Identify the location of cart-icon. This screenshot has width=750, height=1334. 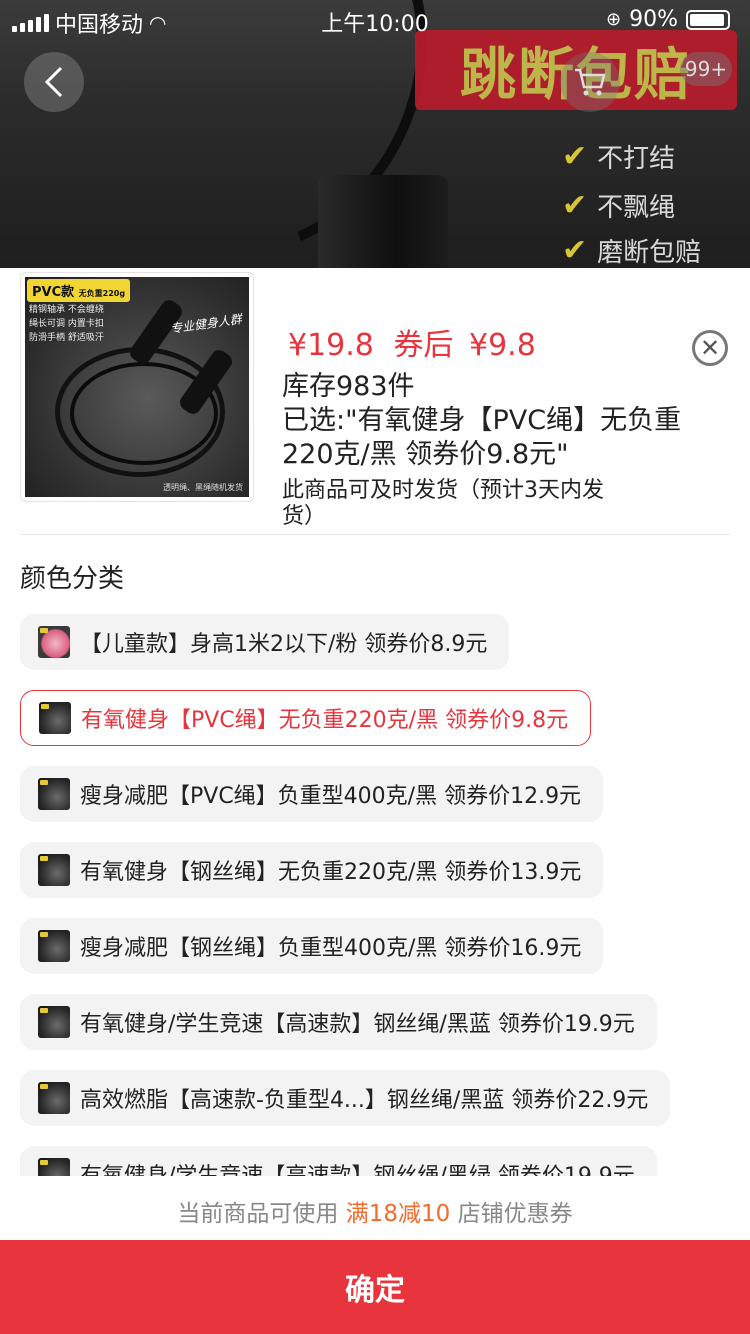
(590, 82).